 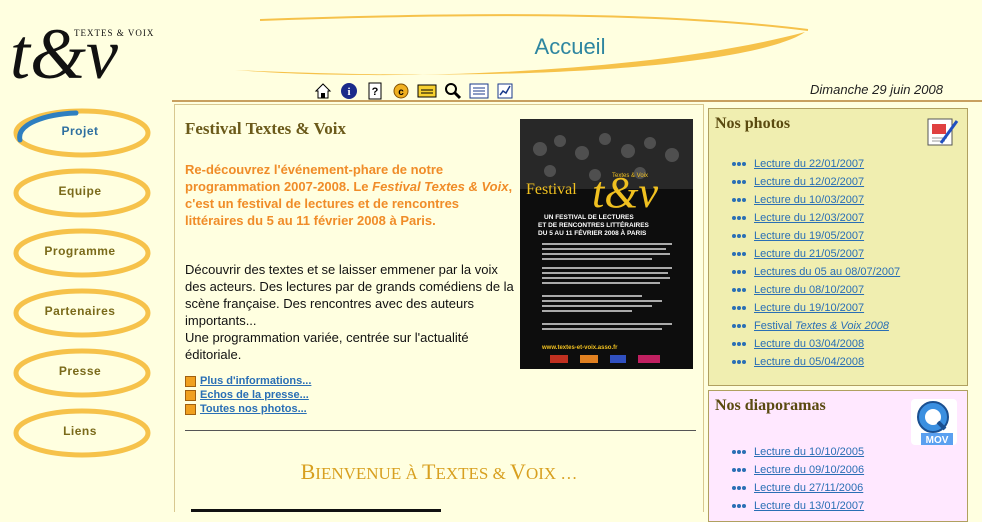 I want to click on link-label: Lecture du 13/01/2007, so click(x=809, y=506).